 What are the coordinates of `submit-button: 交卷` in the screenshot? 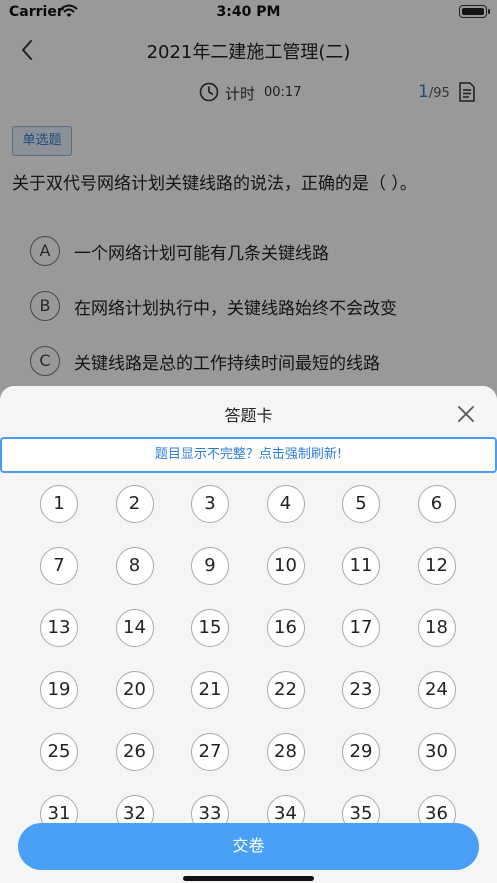 It's located at (248, 846).